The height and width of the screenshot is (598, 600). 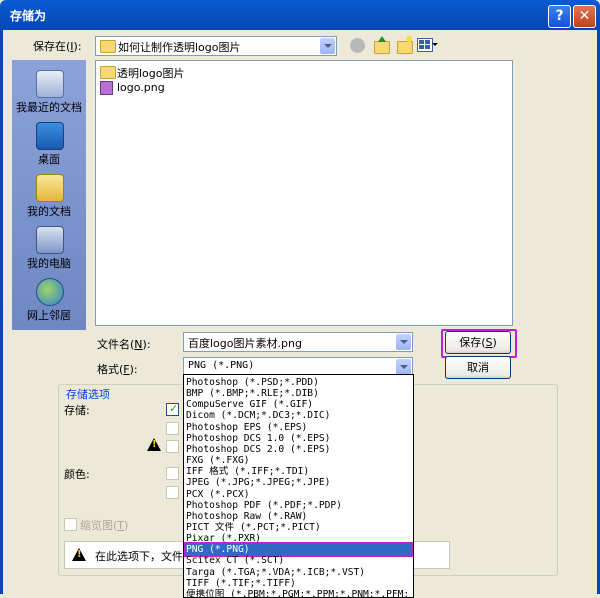 I want to click on window-frame-left, so click(x=1, y=312).